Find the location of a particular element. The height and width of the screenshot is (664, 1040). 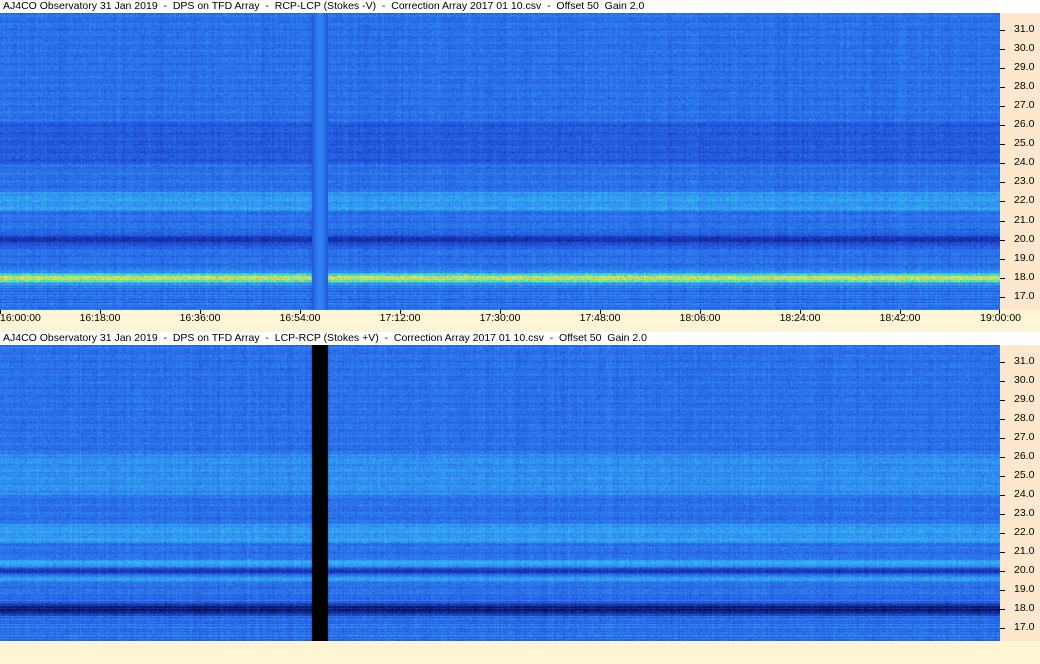

bottom-strip is located at coordinates (520, 652).